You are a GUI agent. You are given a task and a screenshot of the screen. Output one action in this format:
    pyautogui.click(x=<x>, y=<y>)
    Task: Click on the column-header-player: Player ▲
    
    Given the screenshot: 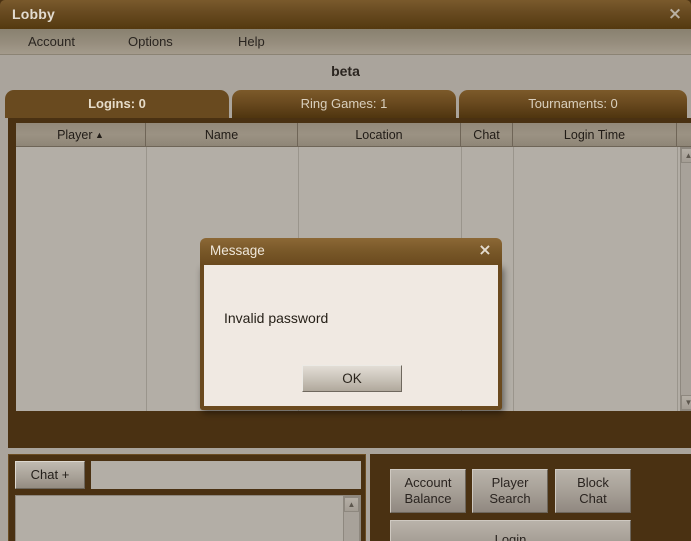 What is the action you would take?
    pyautogui.click(x=81, y=135)
    